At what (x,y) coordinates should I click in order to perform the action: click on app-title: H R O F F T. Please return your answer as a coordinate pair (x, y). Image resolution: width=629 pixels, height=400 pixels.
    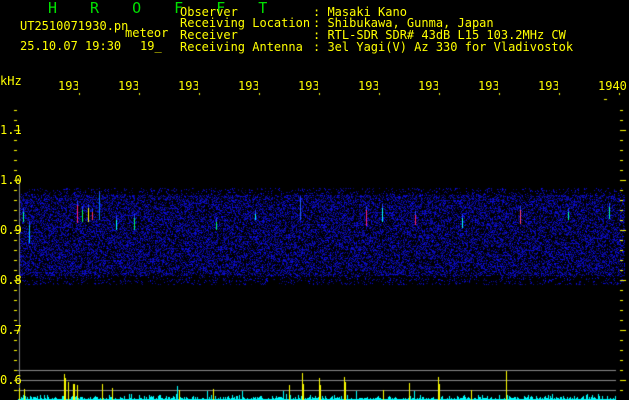
    Looking at the image, I should click on (164, 8).